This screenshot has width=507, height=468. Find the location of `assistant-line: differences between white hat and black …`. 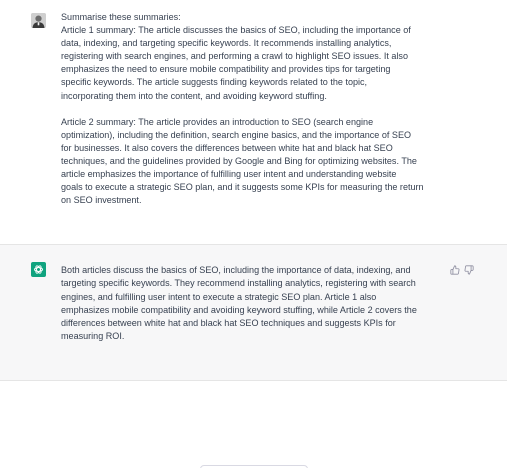

assistant-line: differences between white hat and black … is located at coordinates (228, 323).